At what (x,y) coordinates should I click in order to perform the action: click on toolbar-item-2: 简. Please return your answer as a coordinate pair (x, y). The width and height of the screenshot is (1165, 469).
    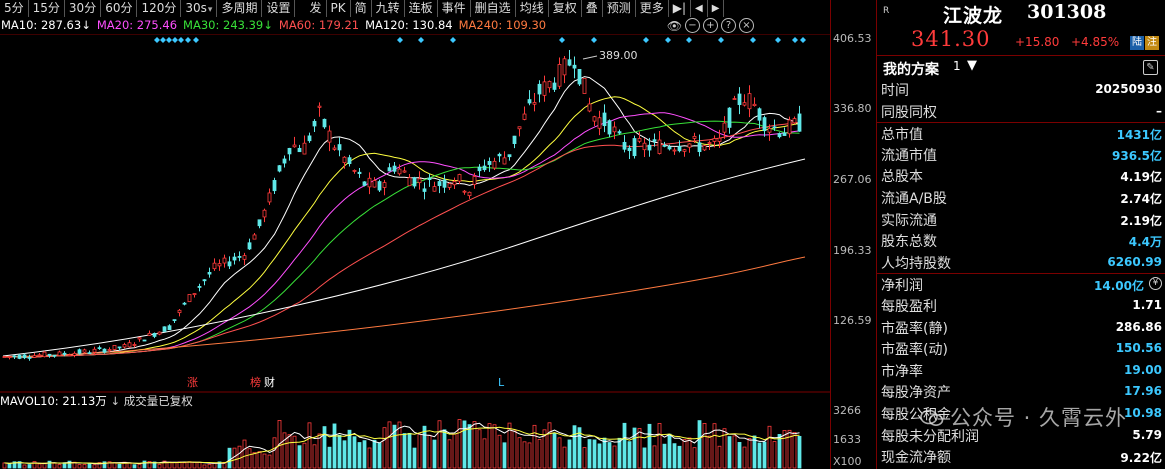
    Looking at the image, I should click on (361, 8).